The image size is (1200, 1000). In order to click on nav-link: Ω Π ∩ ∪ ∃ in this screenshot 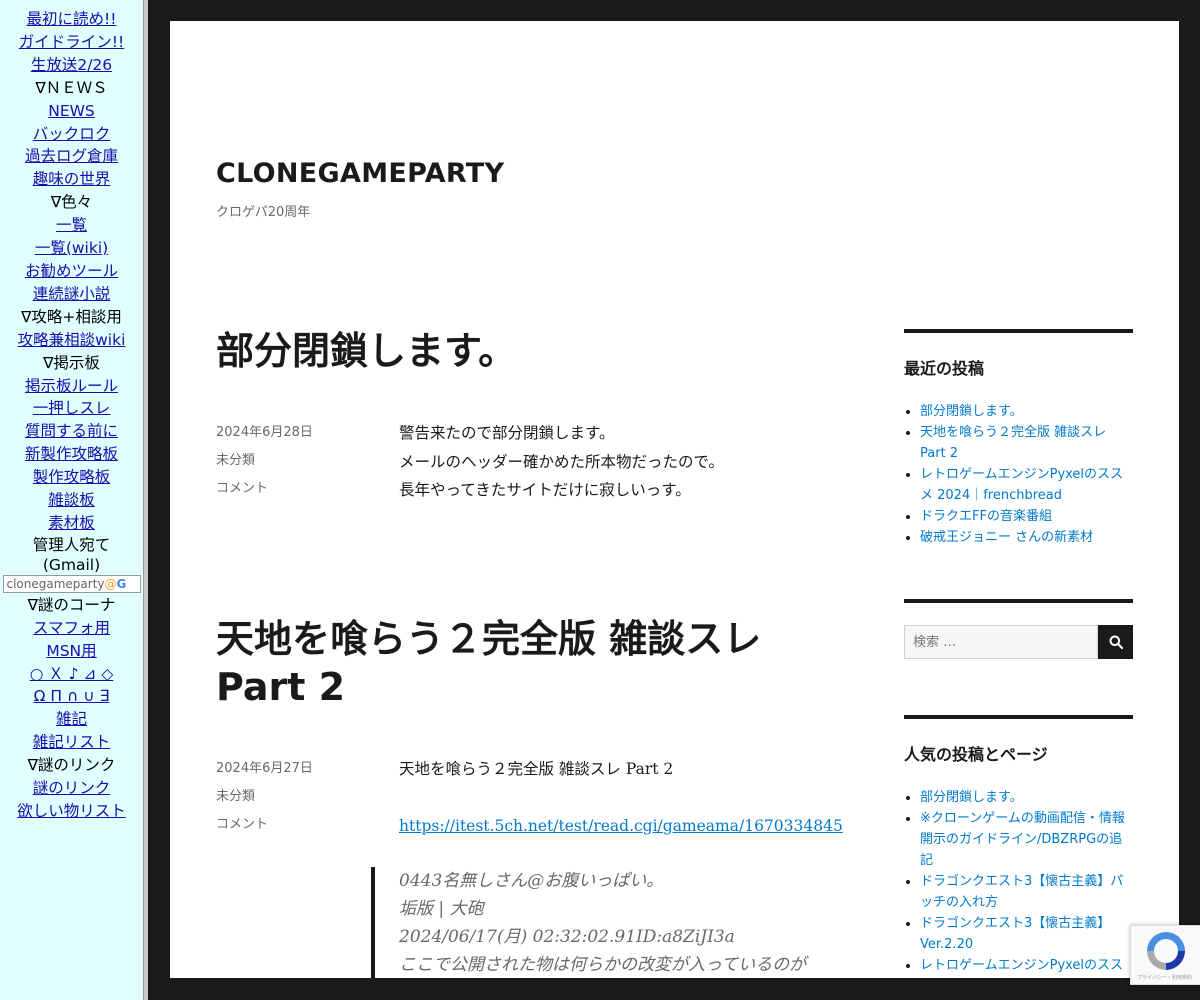, I will do `click(72, 696)`.